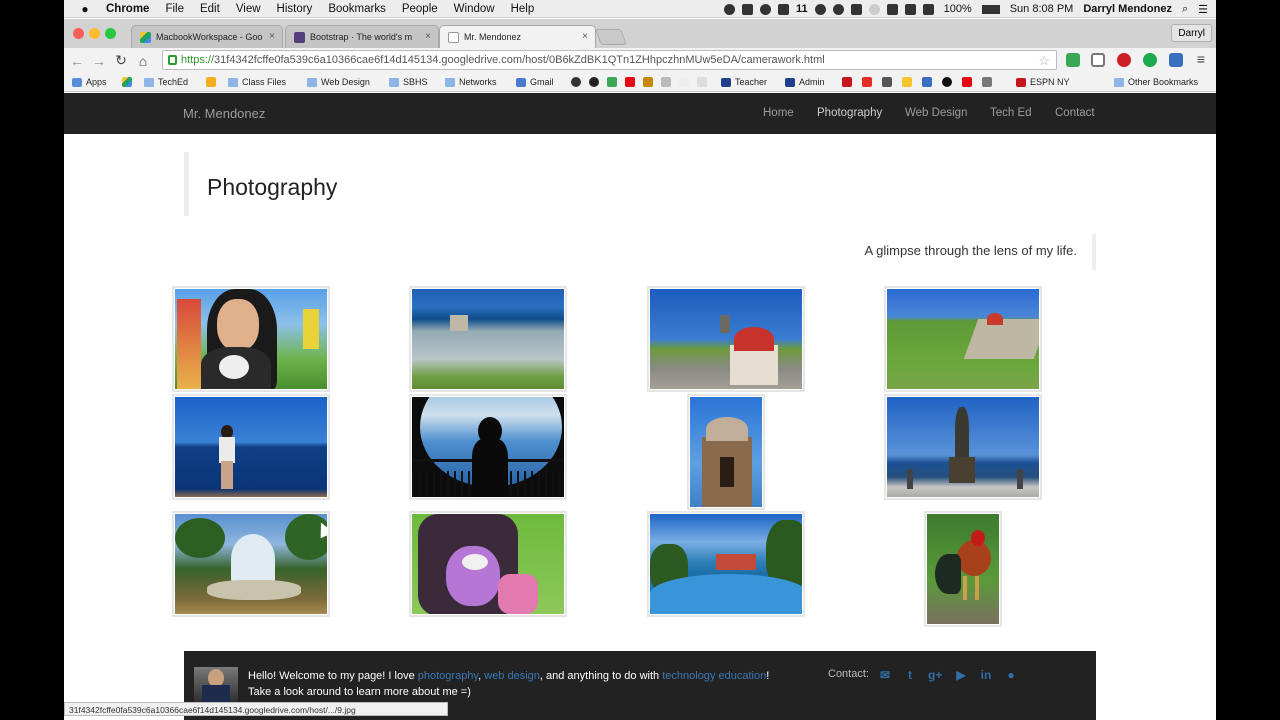 This screenshot has height=720, width=1280. What do you see at coordinates (805, 82) in the screenshot?
I see `bookmark-admin: Admin` at bounding box center [805, 82].